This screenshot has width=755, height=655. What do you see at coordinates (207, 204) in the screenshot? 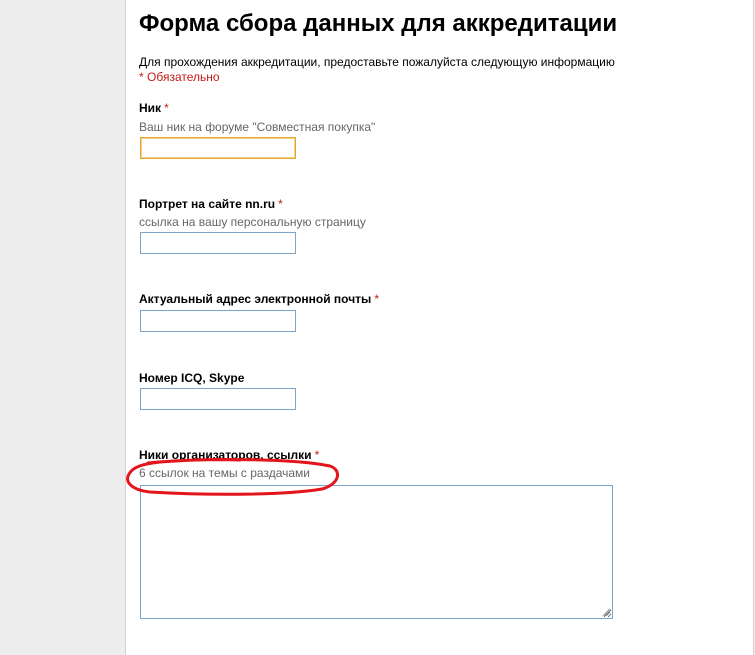
I see `portrait-label-text: Портрет на сайте nn.ru` at bounding box center [207, 204].